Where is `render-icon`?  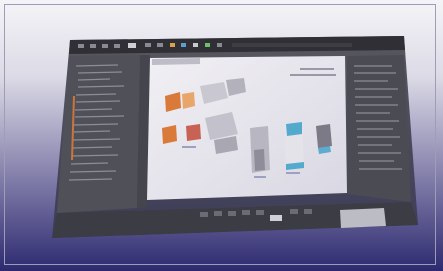 render-icon is located at coordinates (207, 45).